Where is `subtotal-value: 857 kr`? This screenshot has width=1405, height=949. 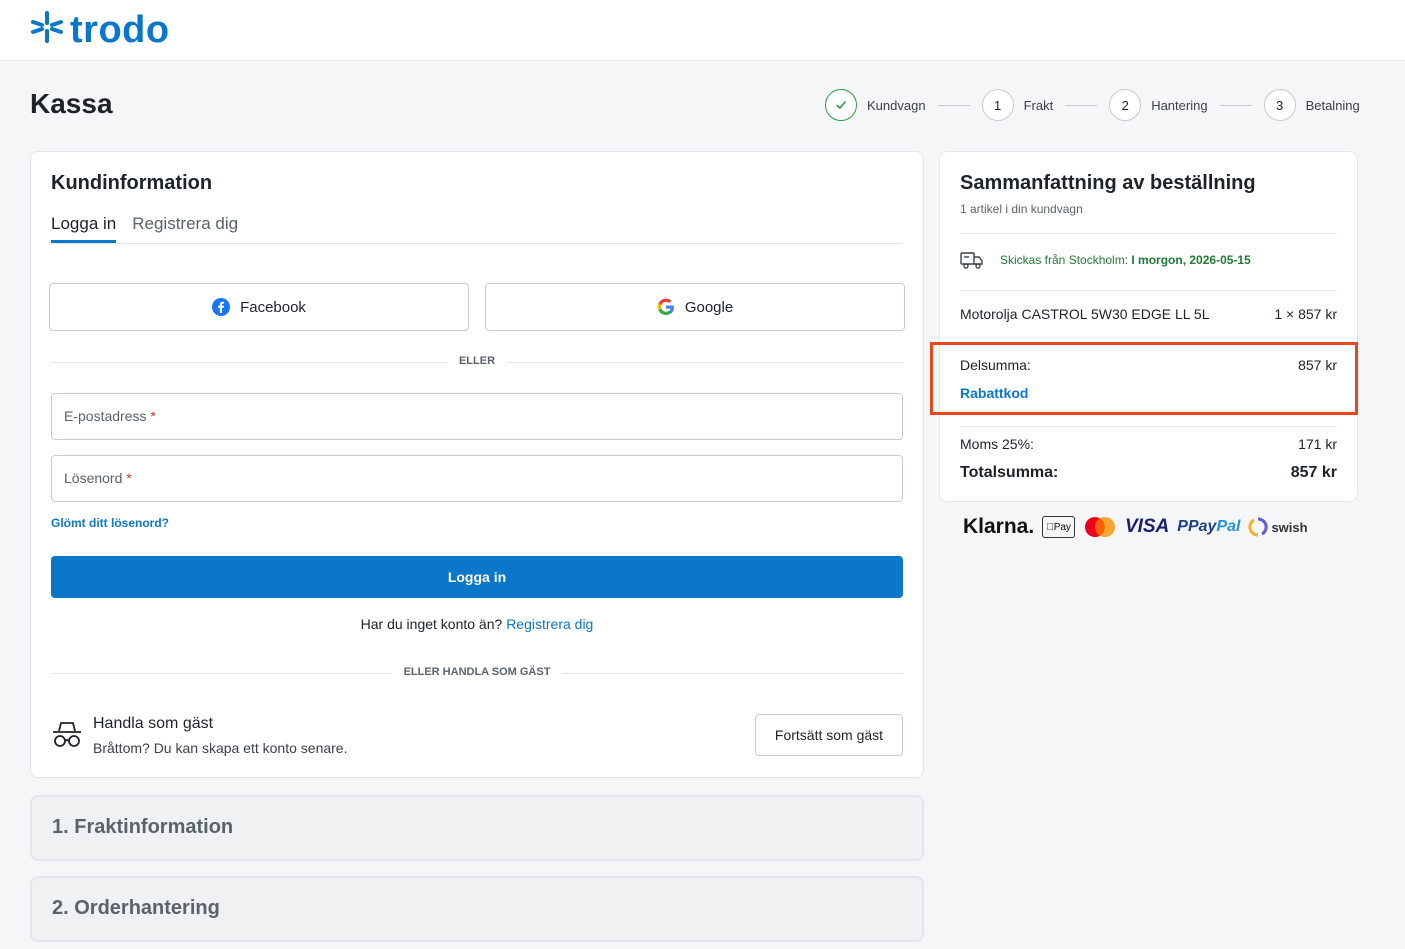 subtotal-value: 857 kr is located at coordinates (1317, 365).